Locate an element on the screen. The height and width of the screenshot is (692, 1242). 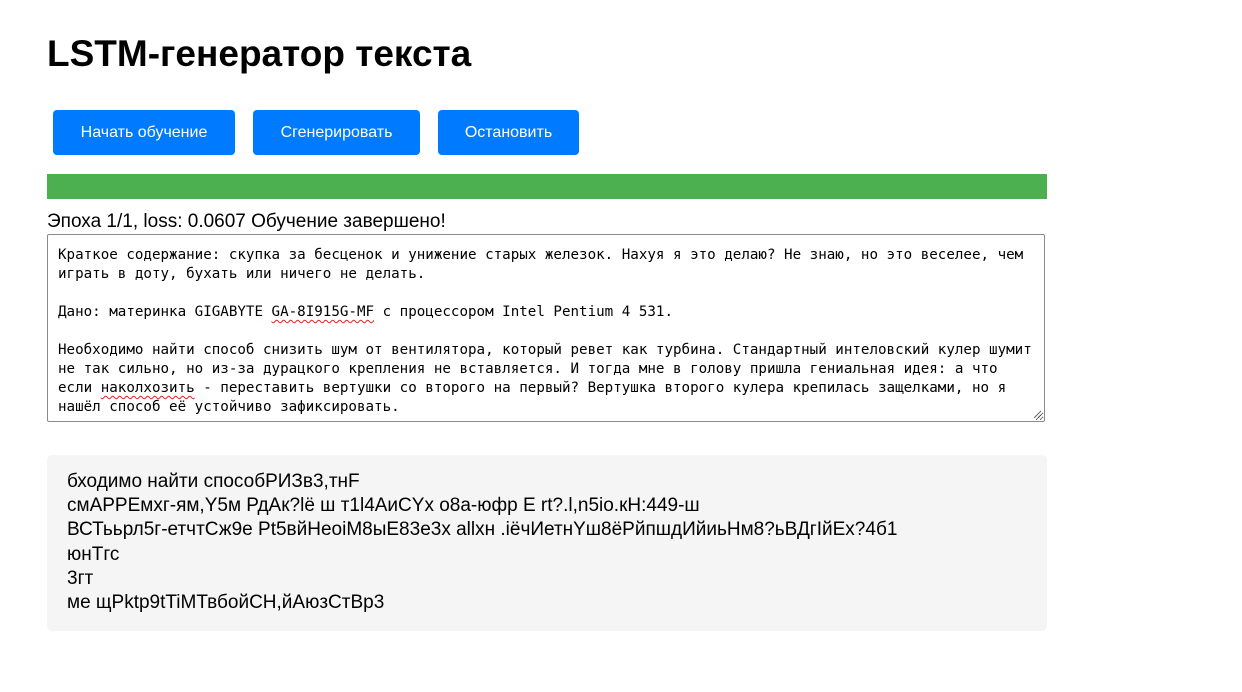
output-line: 3гт is located at coordinates (80, 578).